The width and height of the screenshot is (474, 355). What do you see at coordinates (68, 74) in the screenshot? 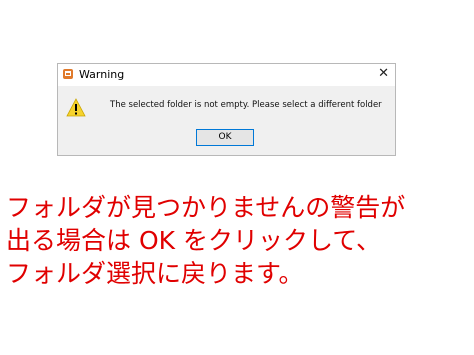
I see `app-icon` at bounding box center [68, 74].